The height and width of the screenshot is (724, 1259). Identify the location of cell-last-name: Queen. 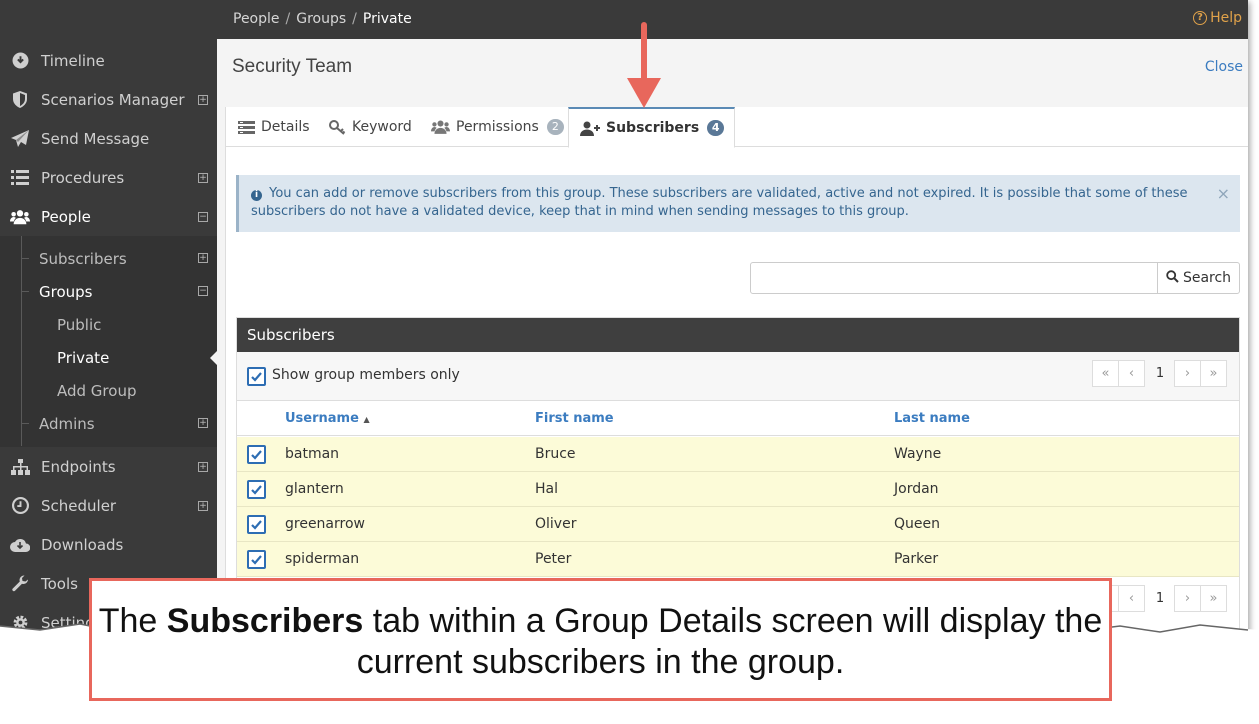
(917, 524).